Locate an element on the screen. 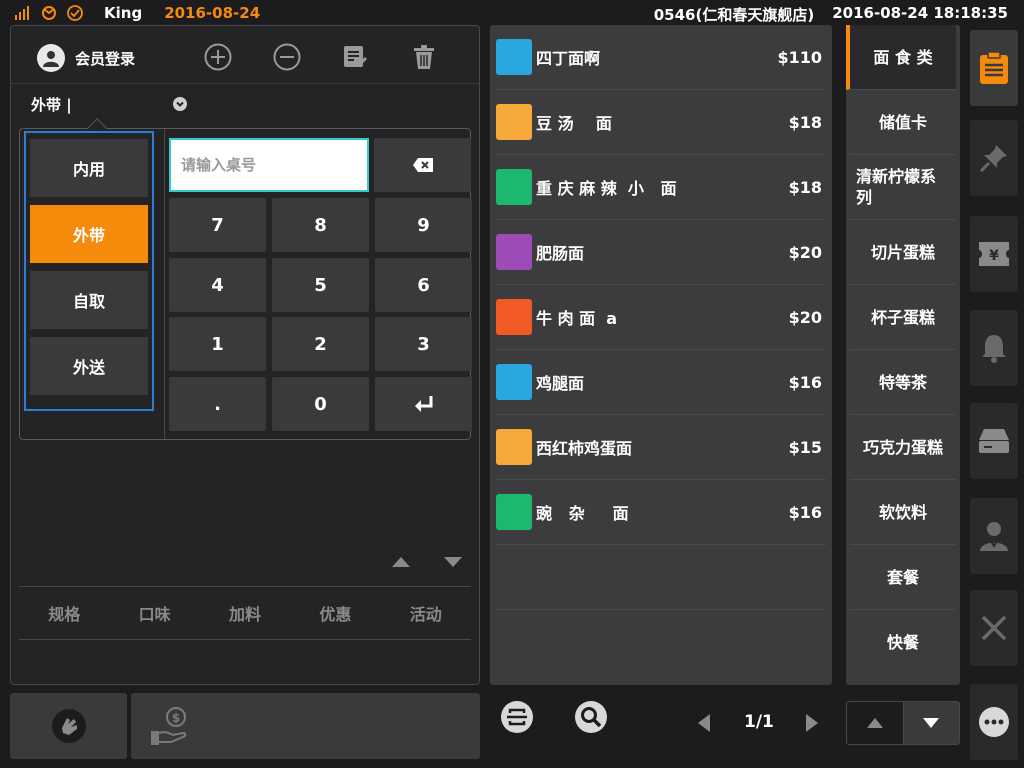 The width and height of the screenshot is (1024, 768). plus-circle-icon is located at coordinates (218, 57).